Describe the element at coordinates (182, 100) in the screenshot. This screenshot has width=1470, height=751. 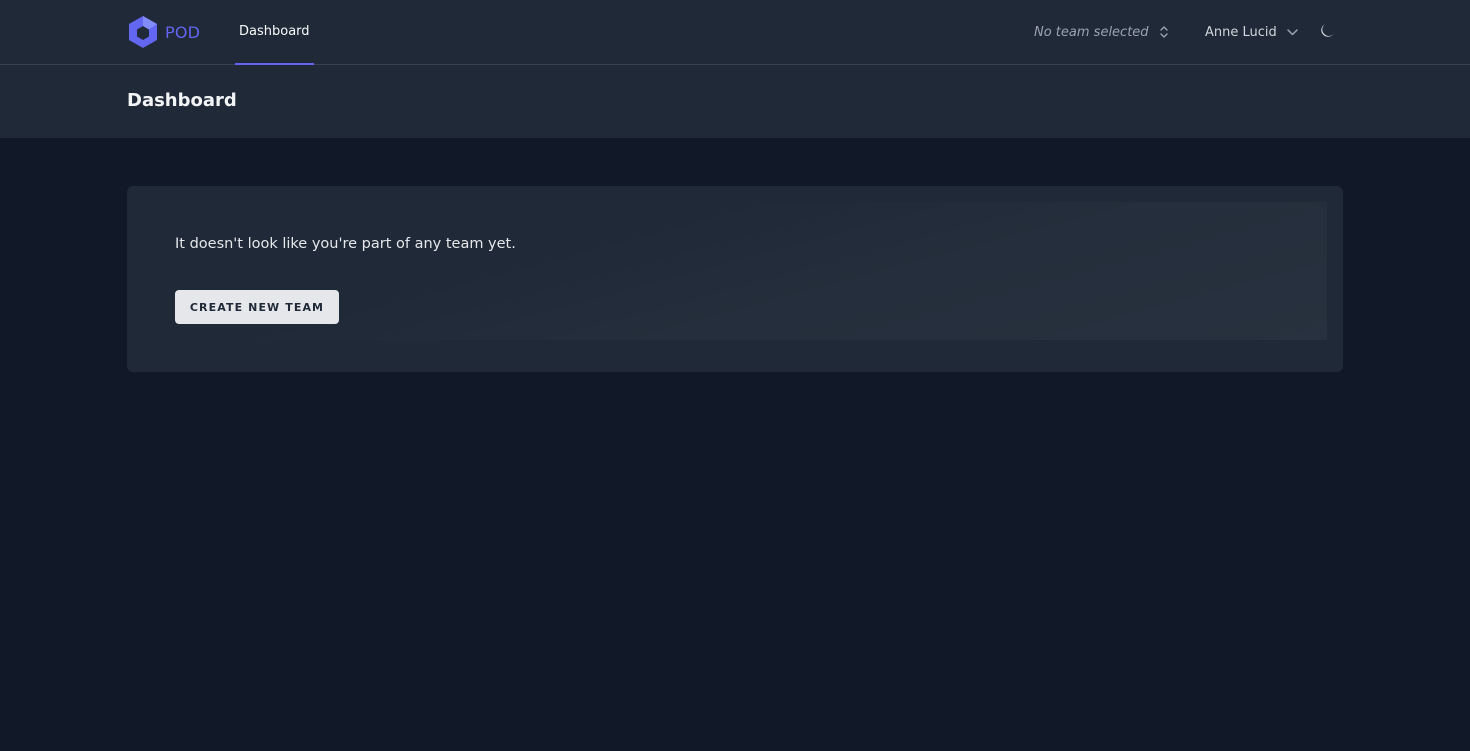
I see `page-title: Dashboard` at that location.